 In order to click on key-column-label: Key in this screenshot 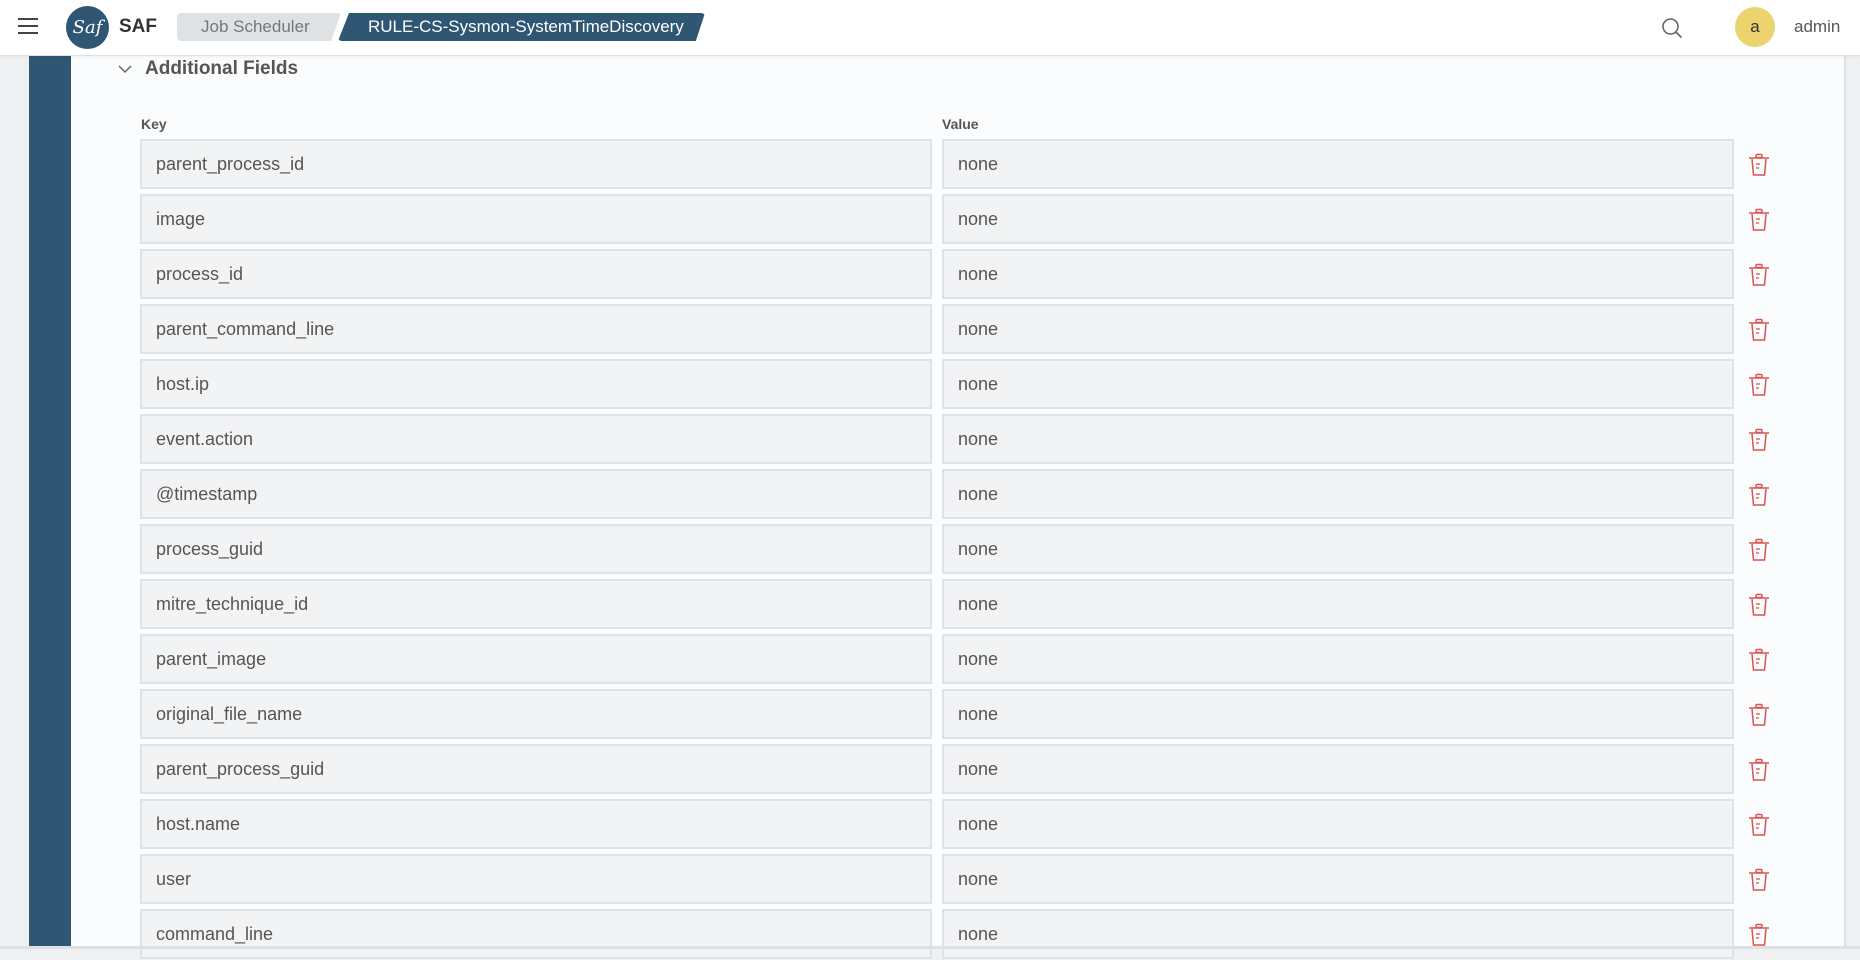, I will do `click(154, 124)`.